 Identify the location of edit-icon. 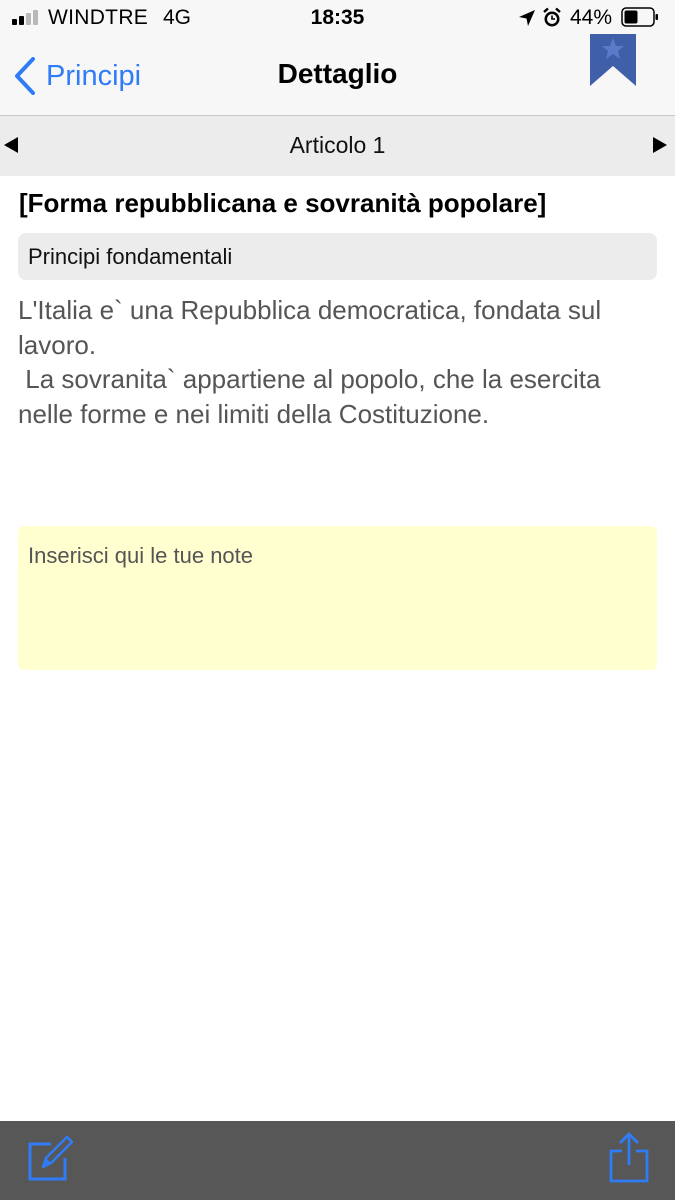
(50, 1159).